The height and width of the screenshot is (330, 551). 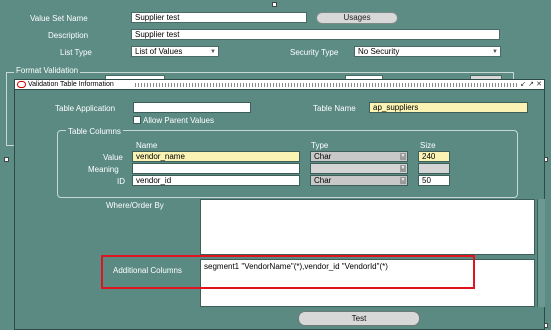 I want to click on description-field: Supplier test, so click(x=315, y=34).